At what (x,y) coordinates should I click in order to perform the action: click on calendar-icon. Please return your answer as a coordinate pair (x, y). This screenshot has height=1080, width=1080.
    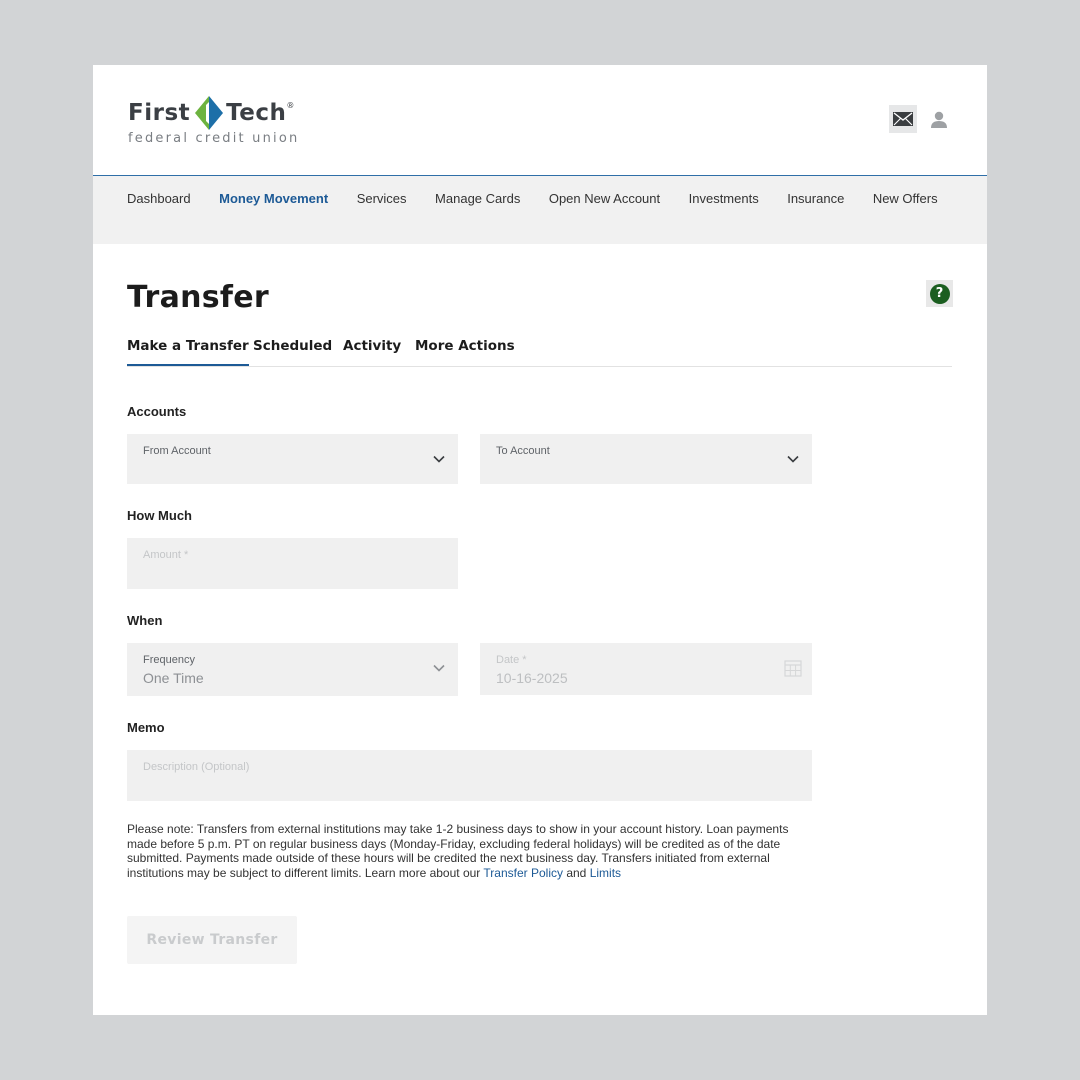
    Looking at the image, I should click on (793, 668).